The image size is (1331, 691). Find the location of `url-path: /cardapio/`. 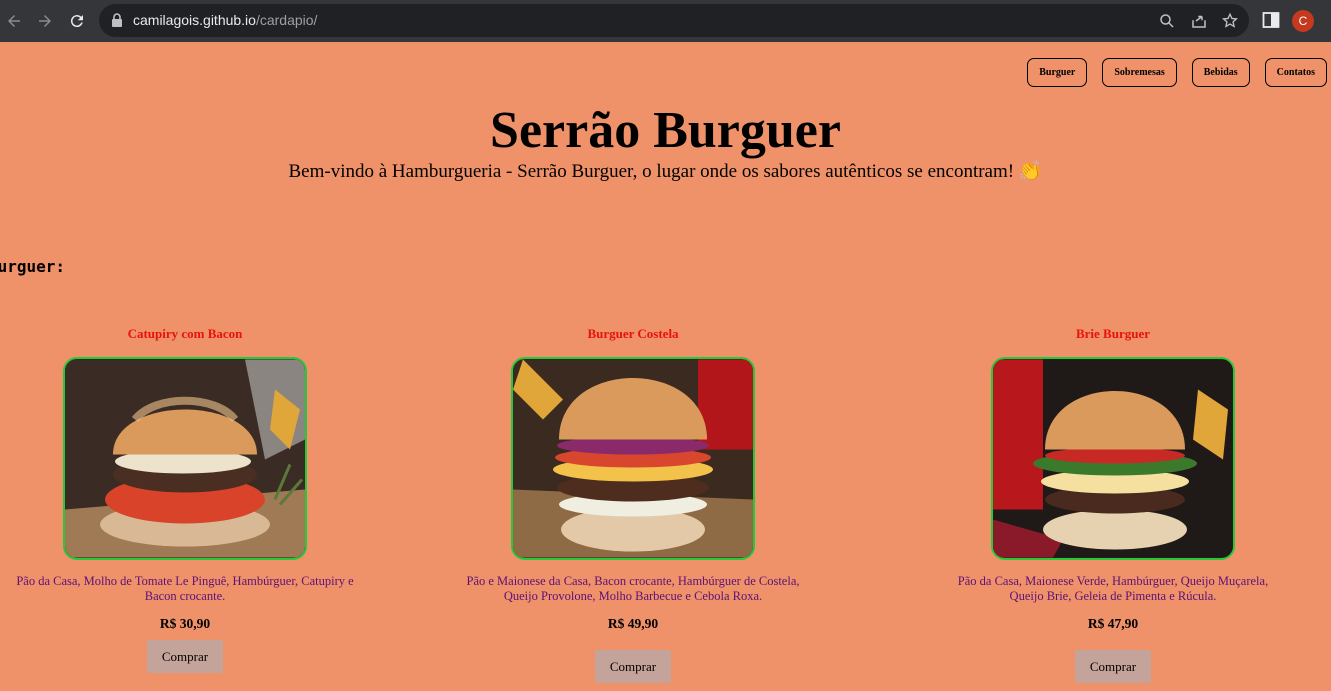

url-path: /cardapio/ is located at coordinates (286, 20).